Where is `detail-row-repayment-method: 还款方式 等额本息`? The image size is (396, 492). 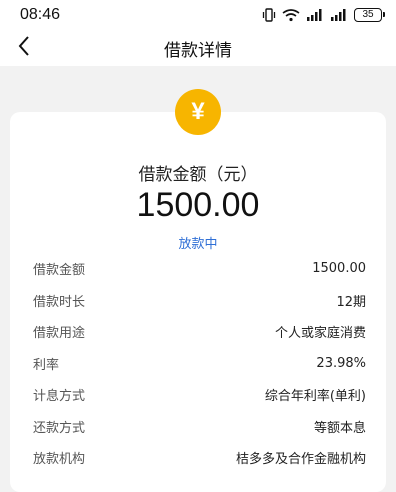 detail-row-repayment-method: 还款方式 等额本息 is located at coordinates (199, 427).